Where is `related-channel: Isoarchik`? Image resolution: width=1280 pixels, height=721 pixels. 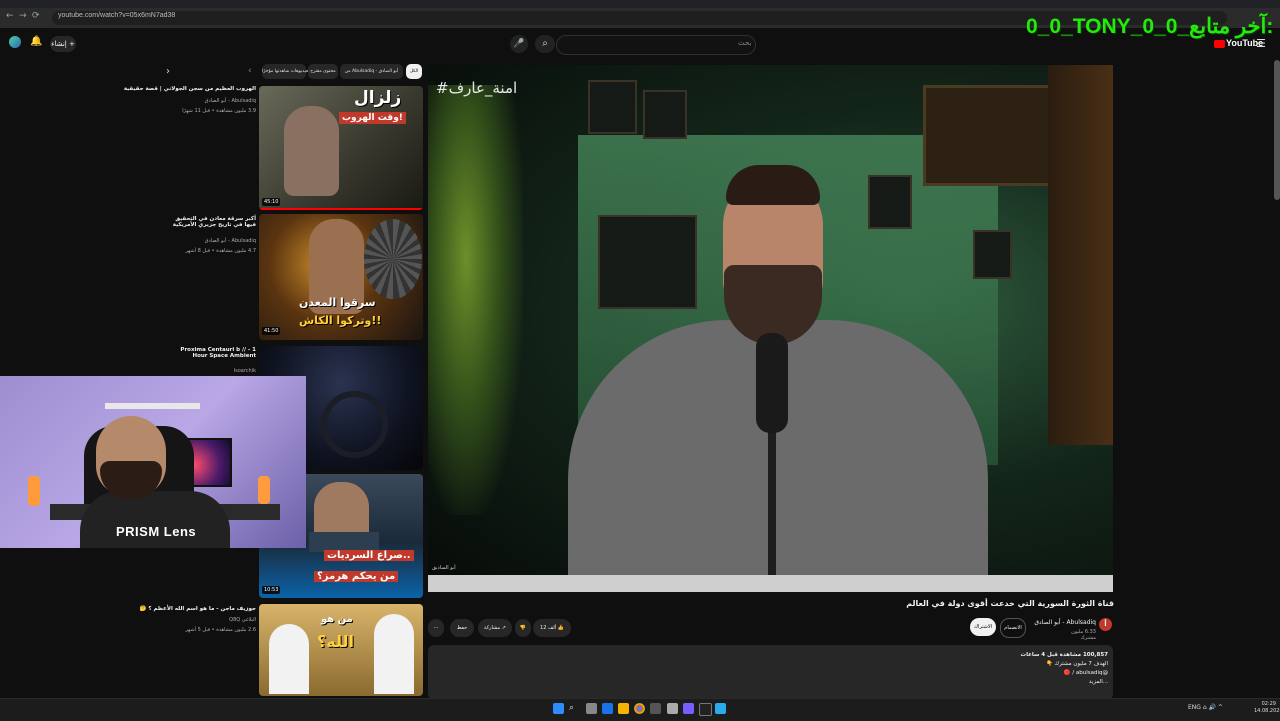
related-channel: Isoarchik is located at coordinates (245, 371).